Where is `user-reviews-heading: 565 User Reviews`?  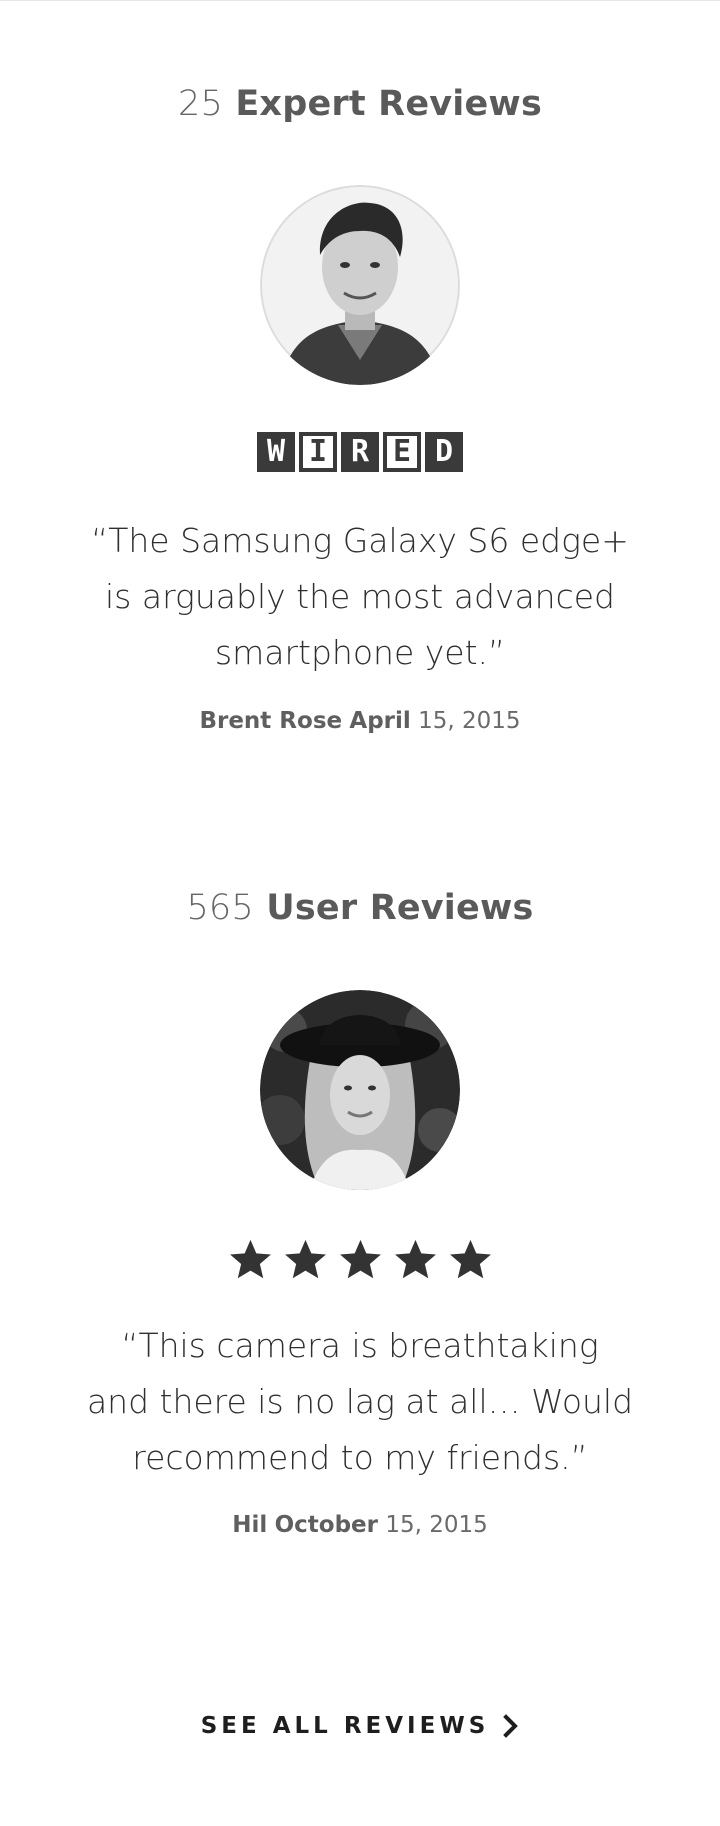
user-reviews-heading: 565 User Reviews is located at coordinates (360, 908).